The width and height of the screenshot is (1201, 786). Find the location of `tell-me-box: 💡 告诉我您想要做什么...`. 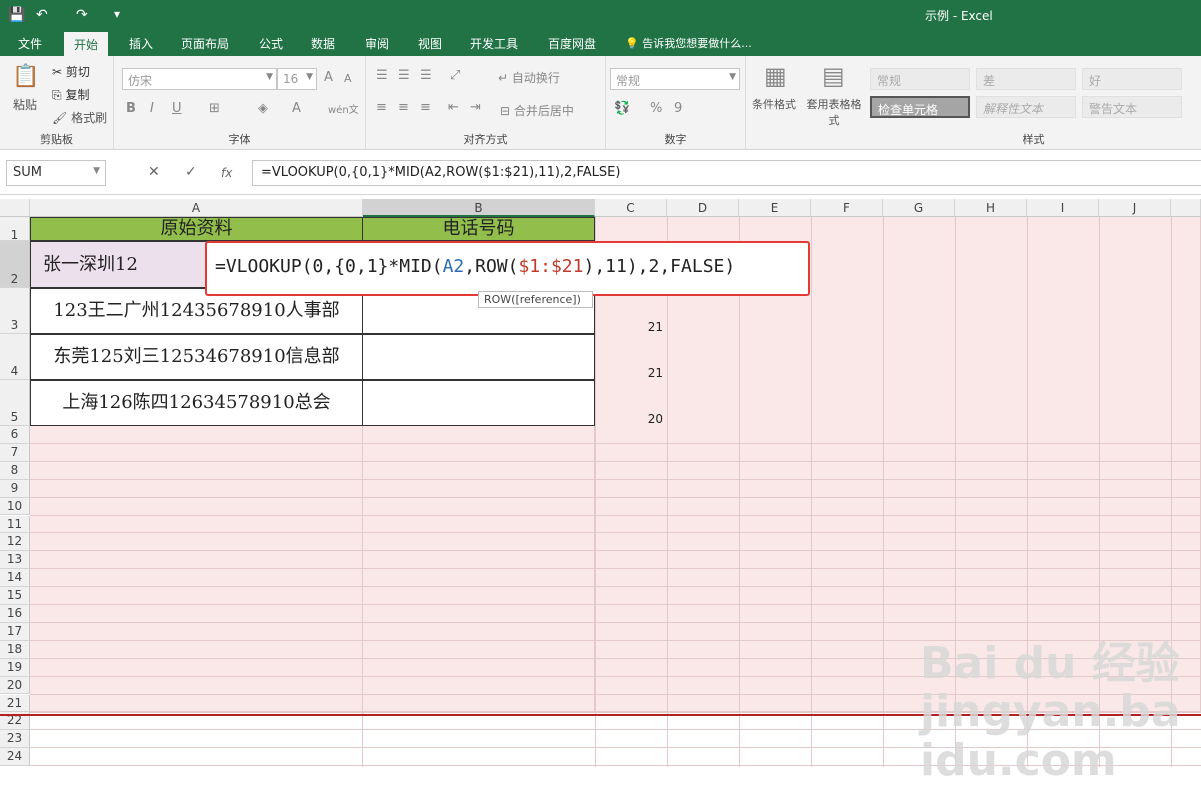

tell-me-box: 💡 告诉我您想要做什么... is located at coordinates (688, 43).